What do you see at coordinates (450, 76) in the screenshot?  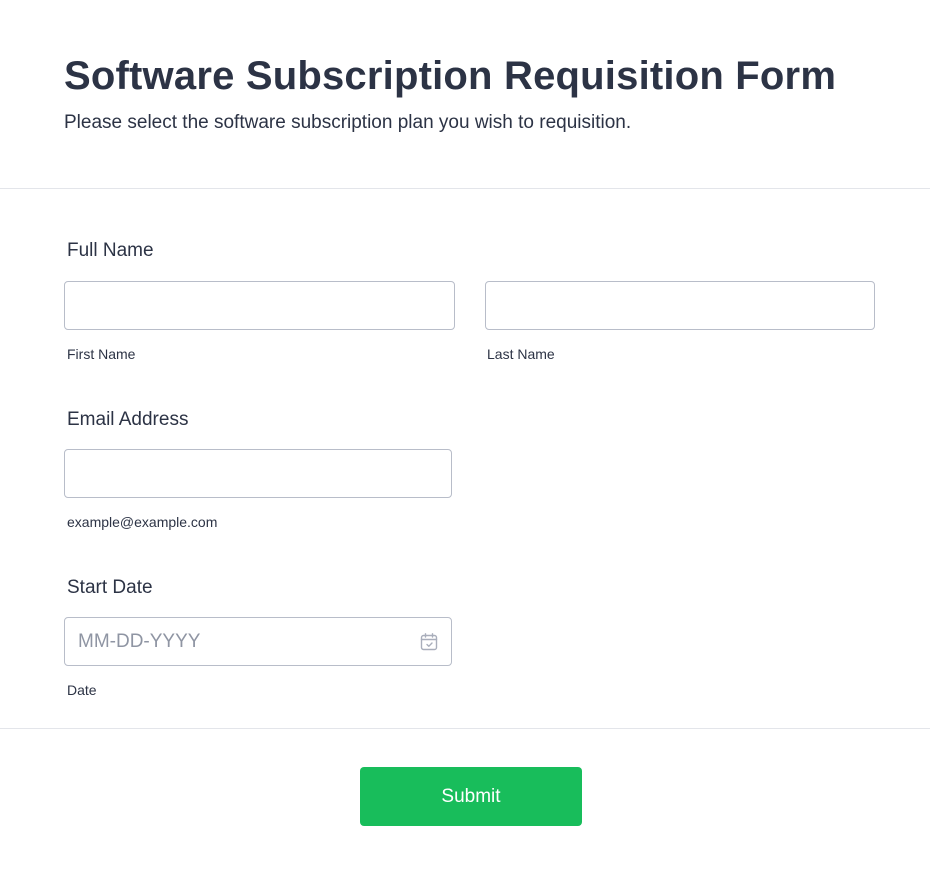 I see `form-title: Software Subscription Requisition Form` at bounding box center [450, 76].